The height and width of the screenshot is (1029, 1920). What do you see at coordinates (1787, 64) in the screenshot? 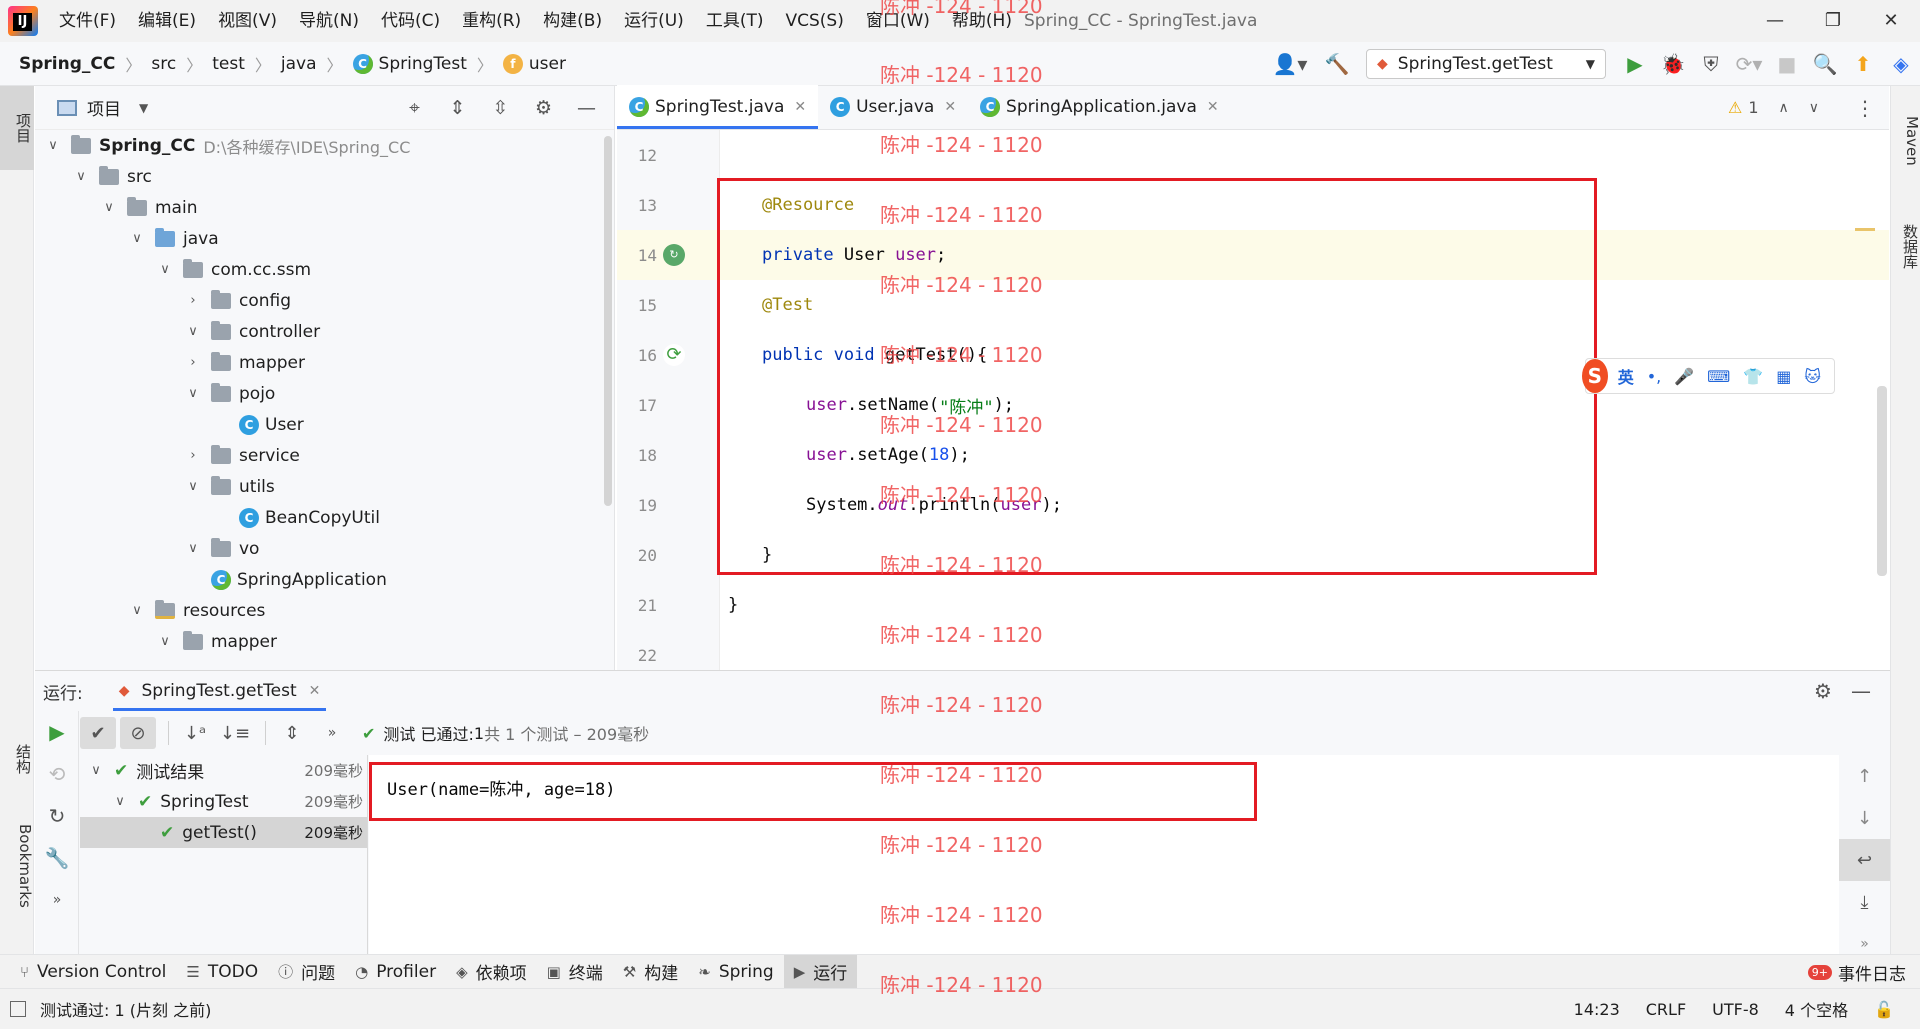
I see `stop-icon: ■` at bounding box center [1787, 64].